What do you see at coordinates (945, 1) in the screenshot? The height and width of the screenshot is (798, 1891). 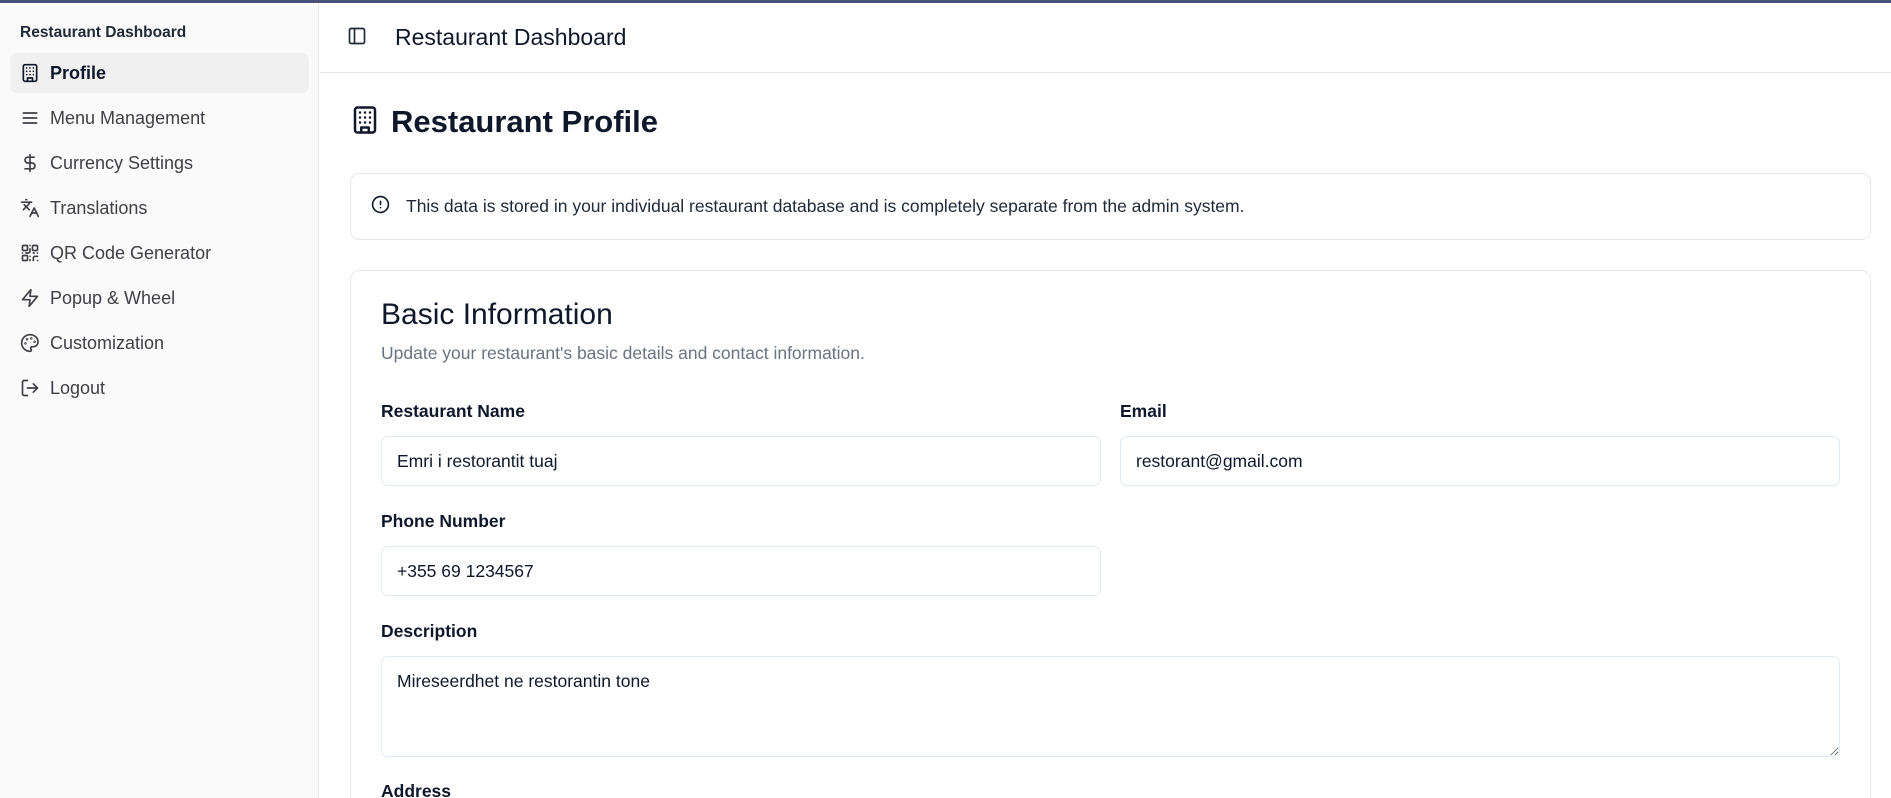 I see `top-accent-line` at bounding box center [945, 1].